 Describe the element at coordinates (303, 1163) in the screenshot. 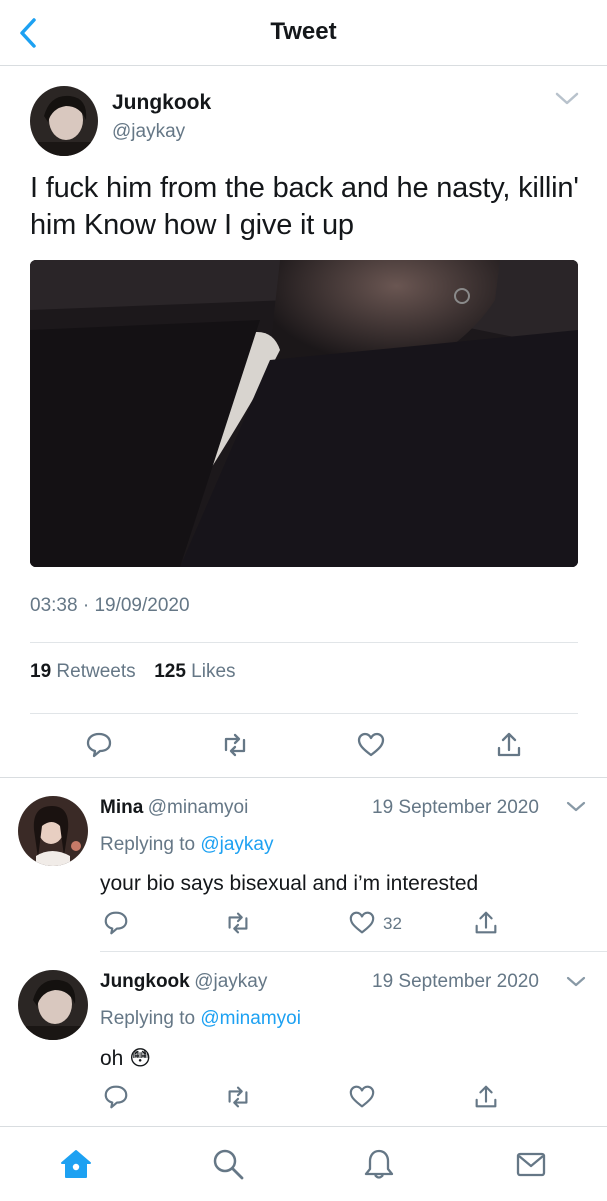

I see `bottom-tab-bar` at that location.